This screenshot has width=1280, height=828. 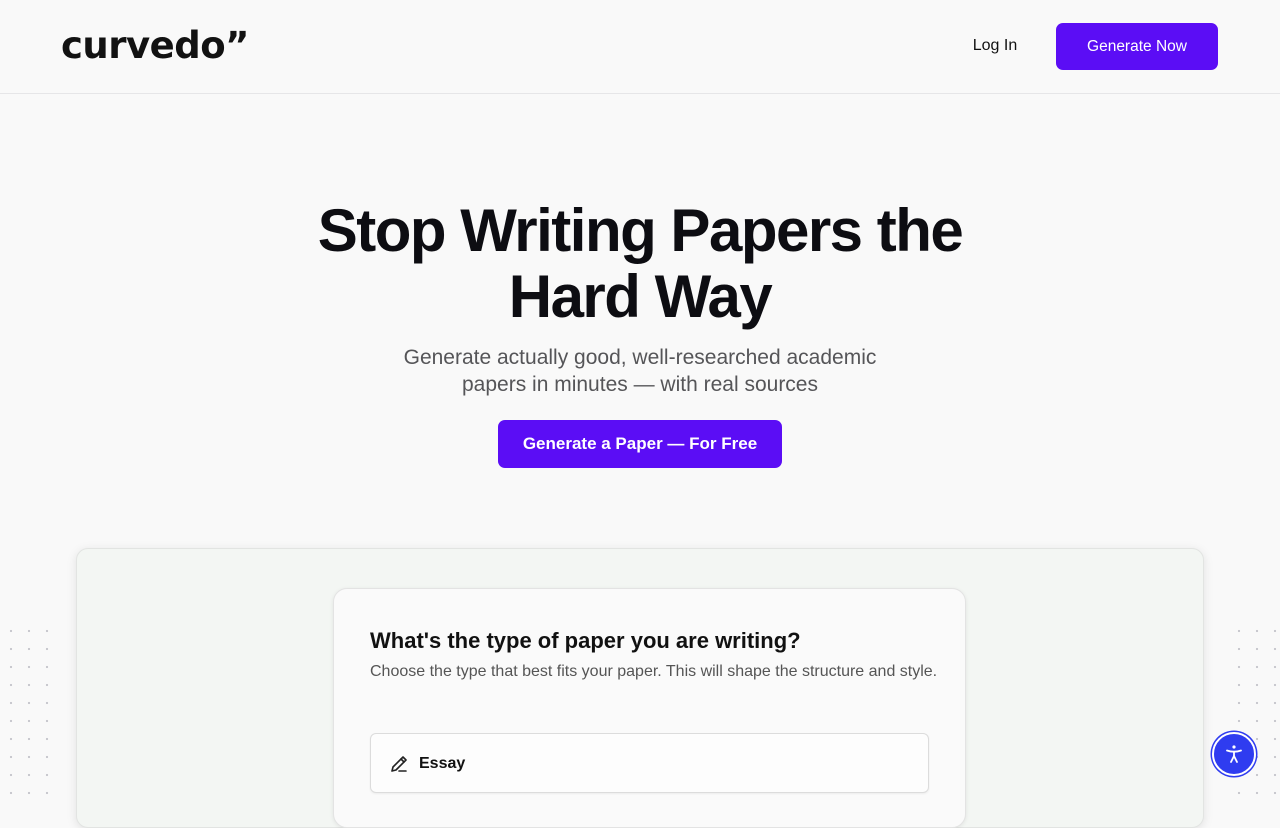 What do you see at coordinates (1137, 46) in the screenshot?
I see `generate-now-button: Generate Now` at bounding box center [1137, 46].